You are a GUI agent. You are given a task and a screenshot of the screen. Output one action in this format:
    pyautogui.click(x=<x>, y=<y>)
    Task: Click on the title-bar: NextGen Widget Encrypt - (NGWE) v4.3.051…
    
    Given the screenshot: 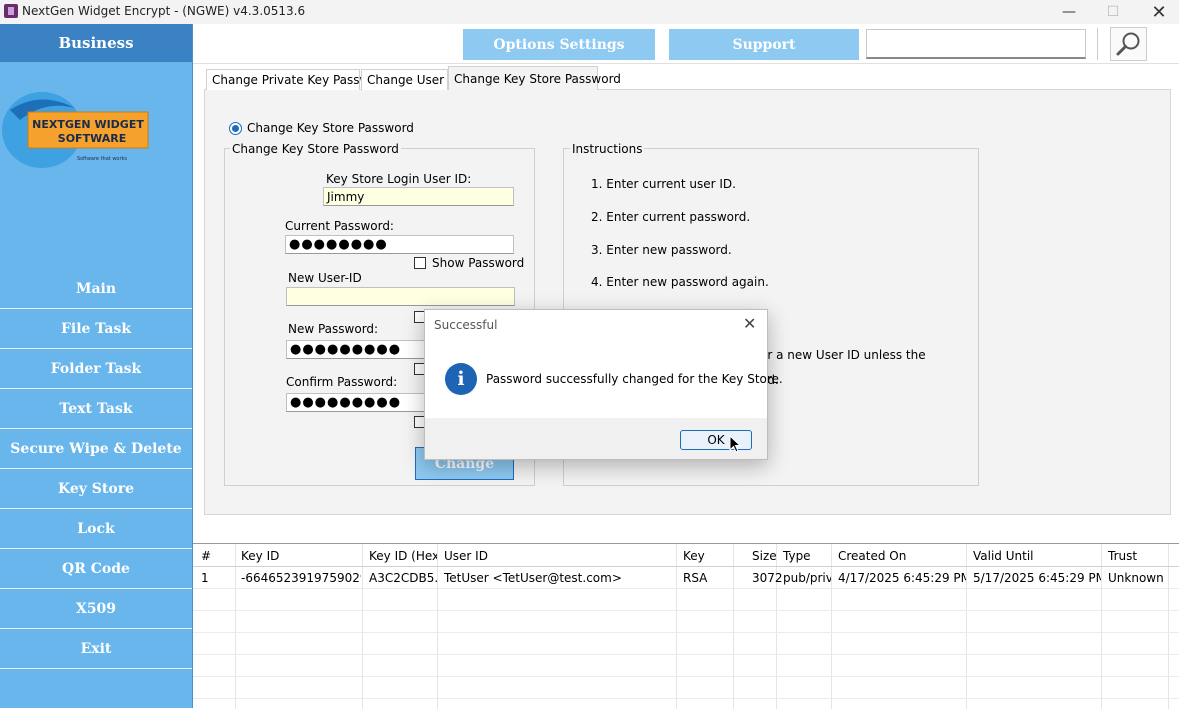 What is the action you would take?
    pyautogui.click(x=589, y=12)
    